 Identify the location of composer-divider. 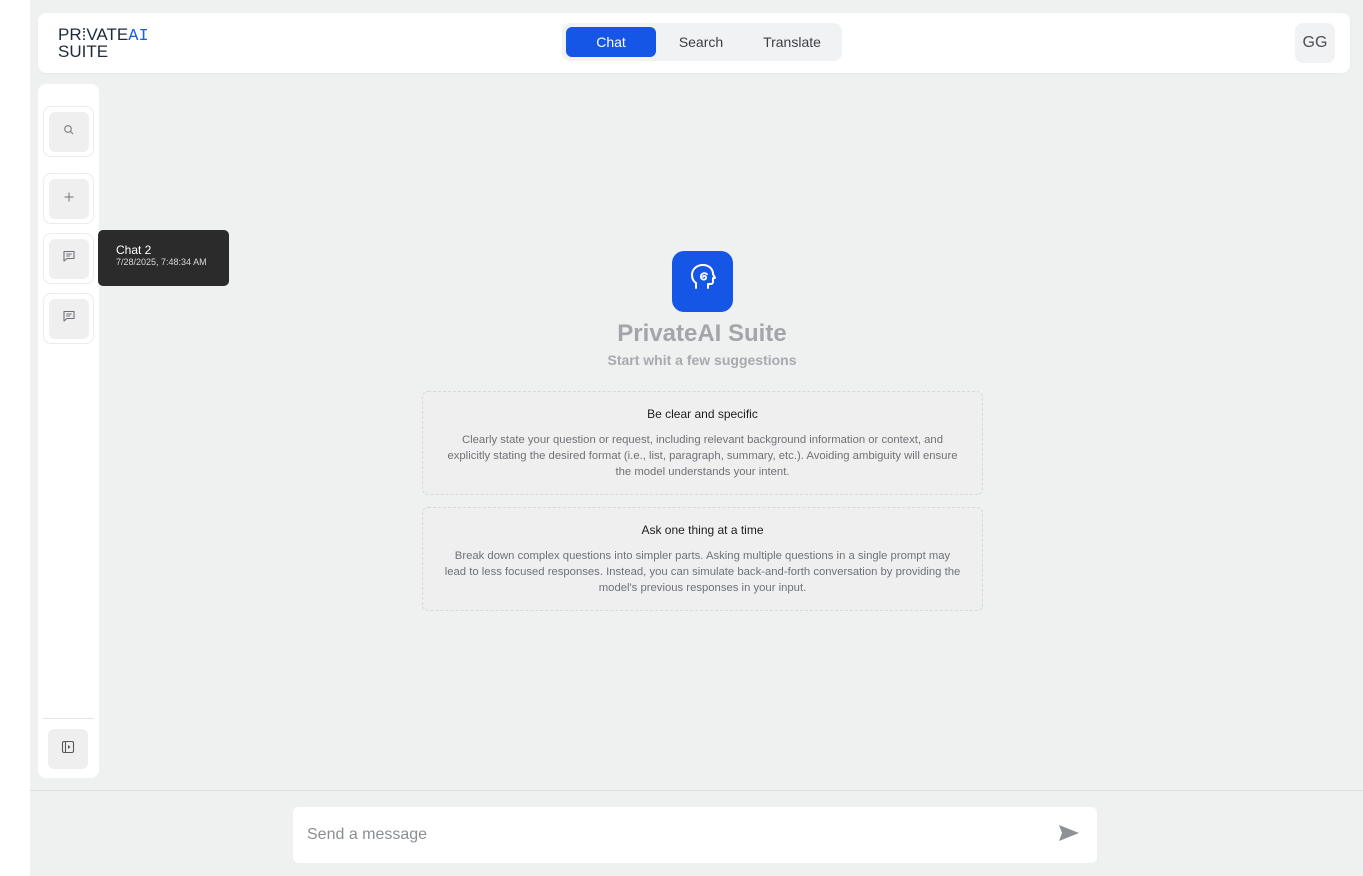
(696, 790).